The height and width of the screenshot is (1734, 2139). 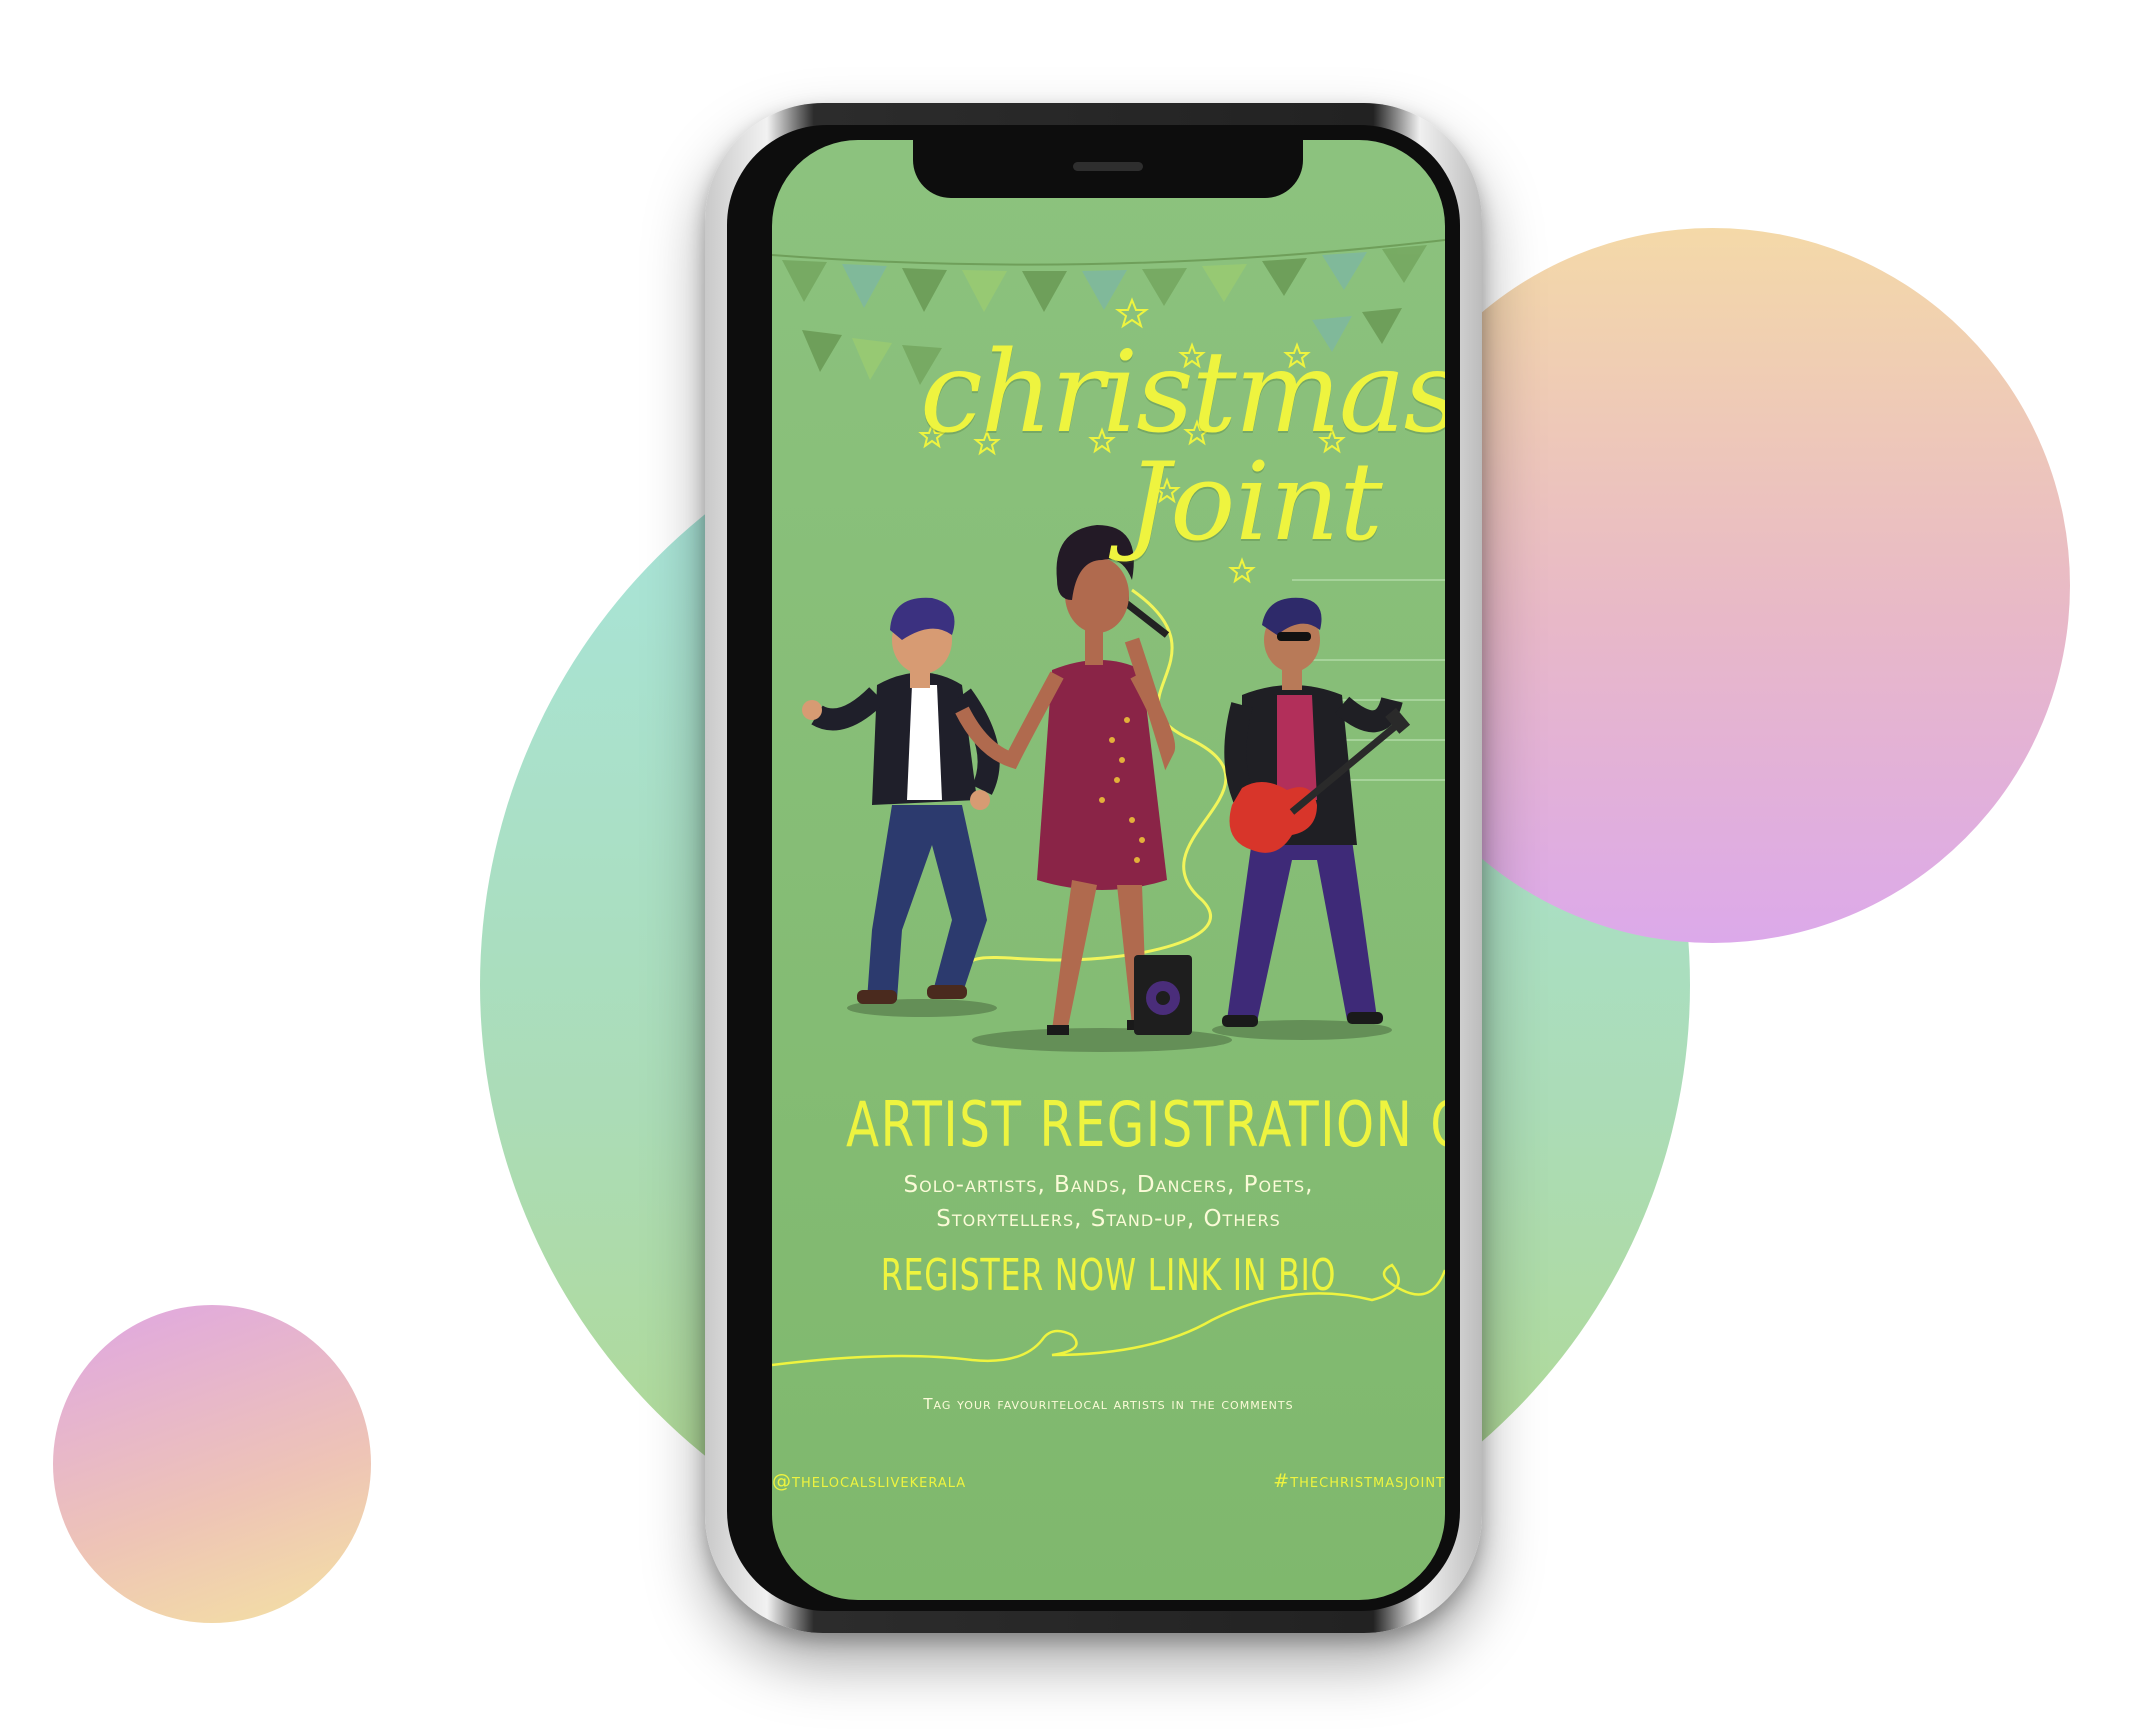 I want to click on poster-title-line2: Joint, so click(x=1255, y=502).